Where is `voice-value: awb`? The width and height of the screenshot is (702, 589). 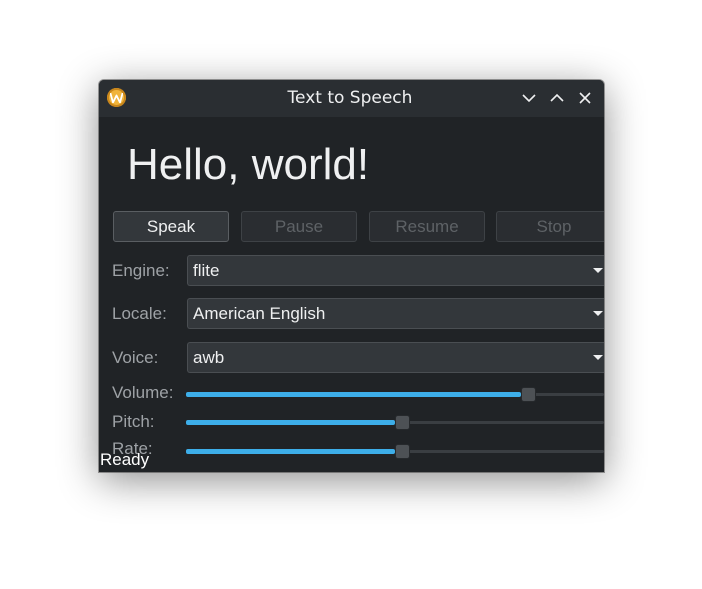 voice-value: awb is located at coordinates (209, 357).